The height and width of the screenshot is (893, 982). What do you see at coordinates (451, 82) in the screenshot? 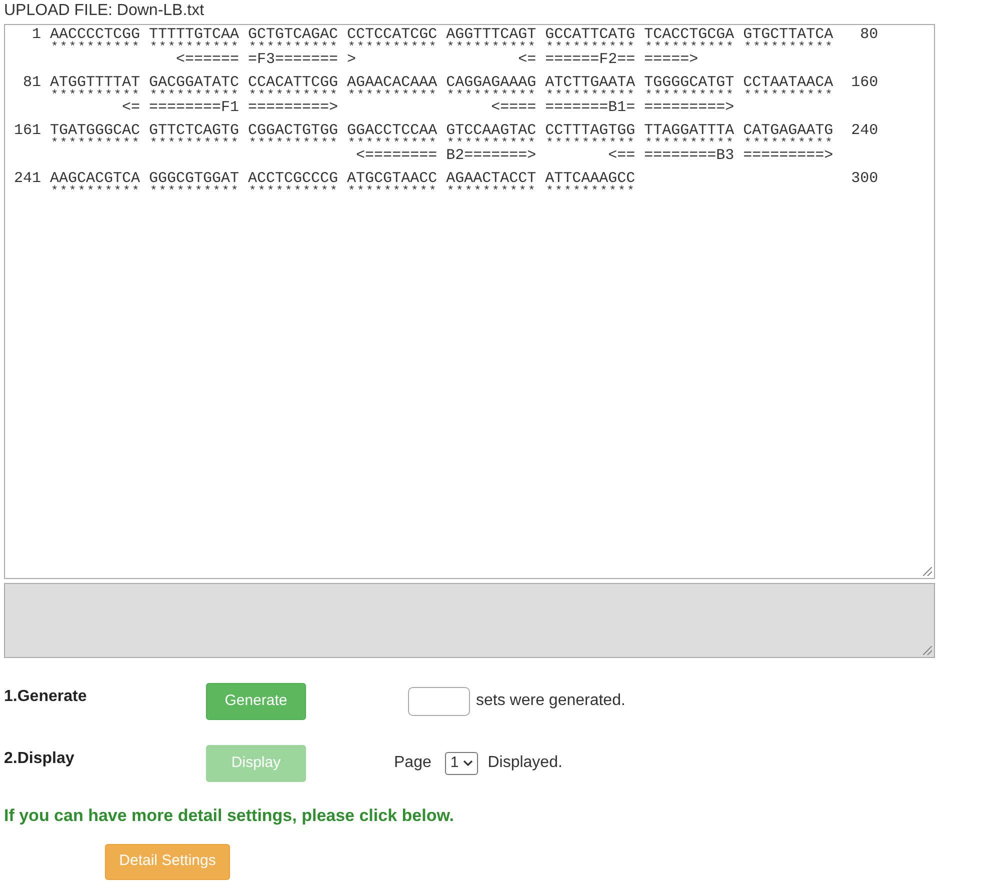
I see `sequence-line: 81 ATGGTTTTAT GACGGATATC CCACATTCGG AGAACACAAA CAGGAGAAAG ATCTTGAATA TGGGGCATGT CCTAATAACA 160` at bounding box center [451, 82].